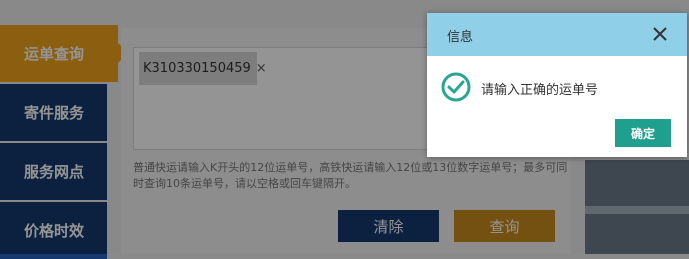  I want to click on check-circle-icon, so click(456, 87).